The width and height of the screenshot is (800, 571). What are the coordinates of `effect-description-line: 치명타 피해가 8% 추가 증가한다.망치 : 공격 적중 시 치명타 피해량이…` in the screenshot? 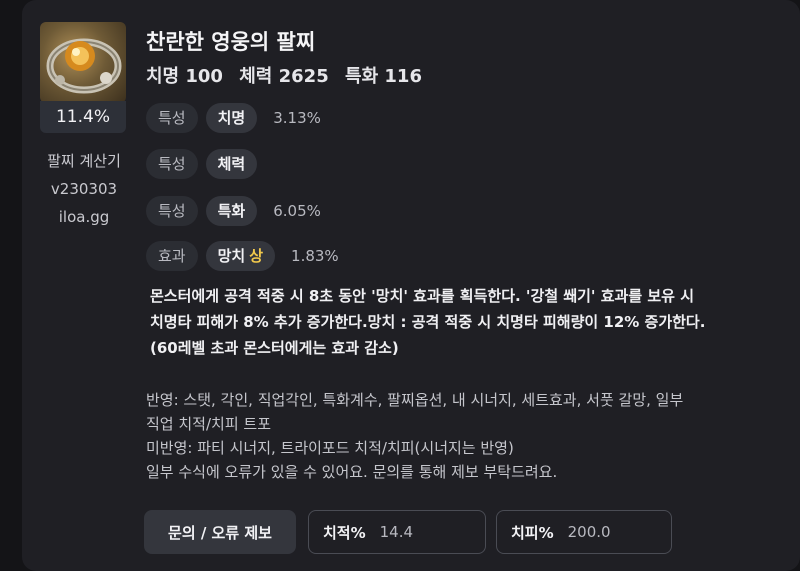 It's located at (428, 322).